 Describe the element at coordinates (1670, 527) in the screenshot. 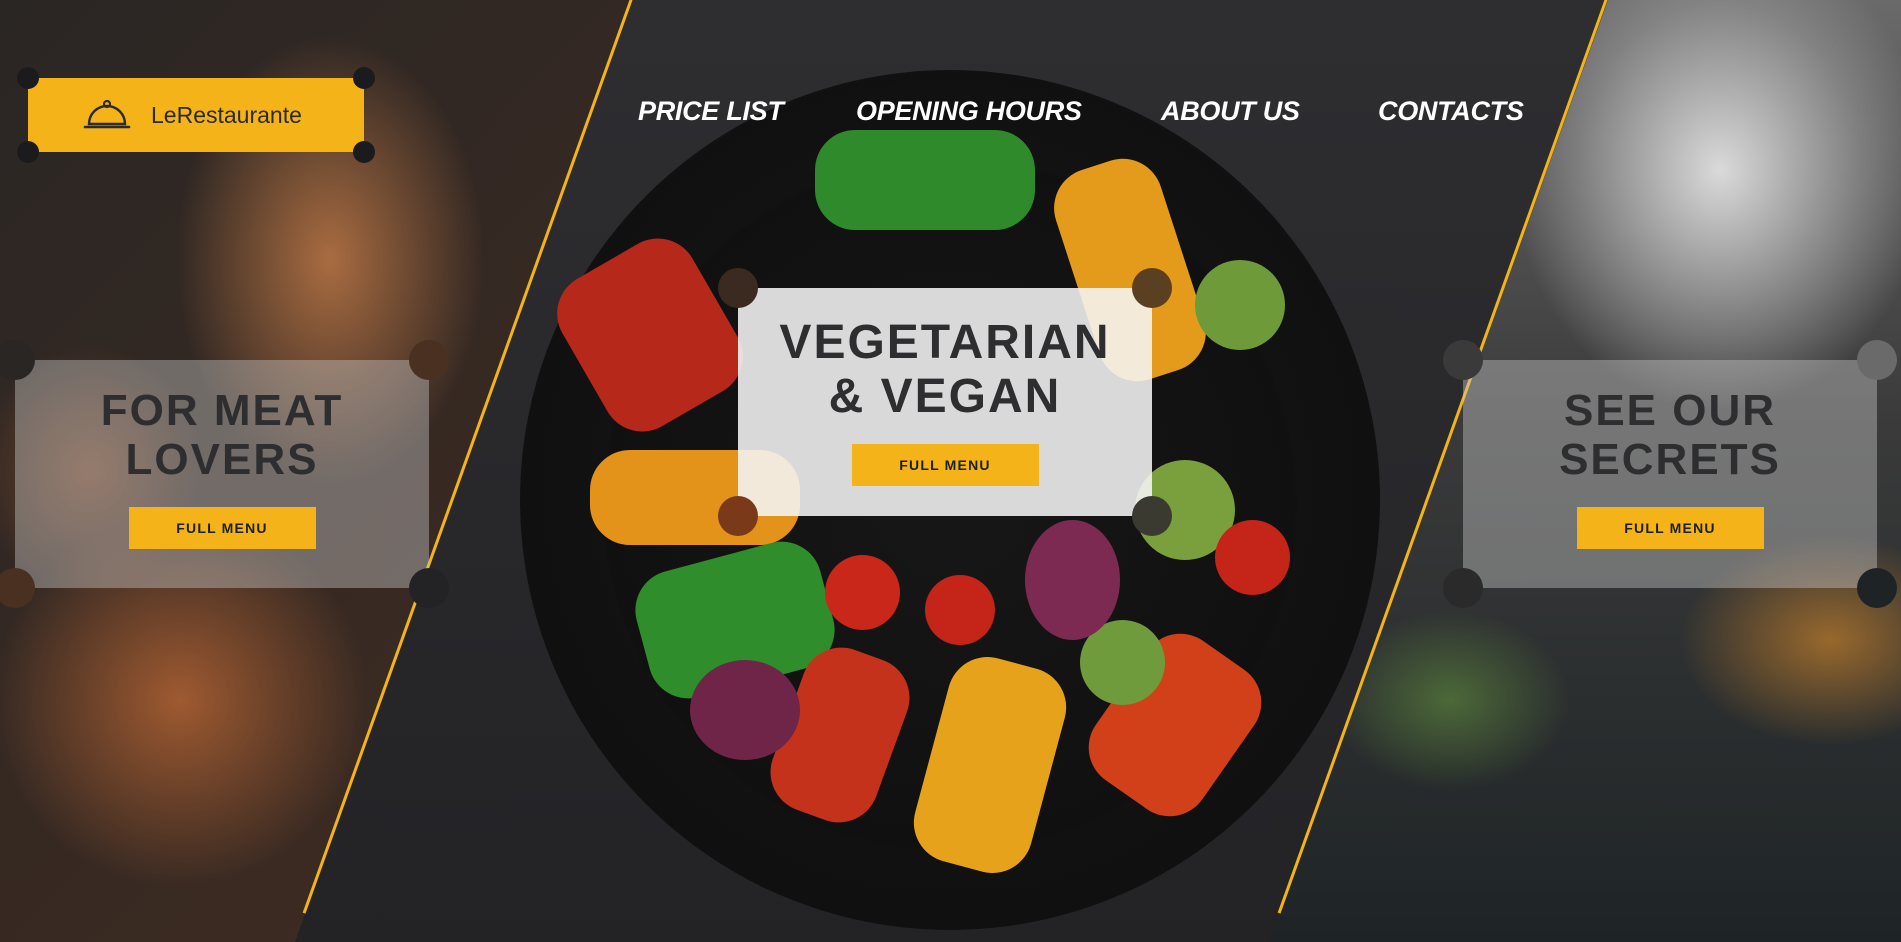

I see `secrets-full-menu-button: FULL MENU` at that location.